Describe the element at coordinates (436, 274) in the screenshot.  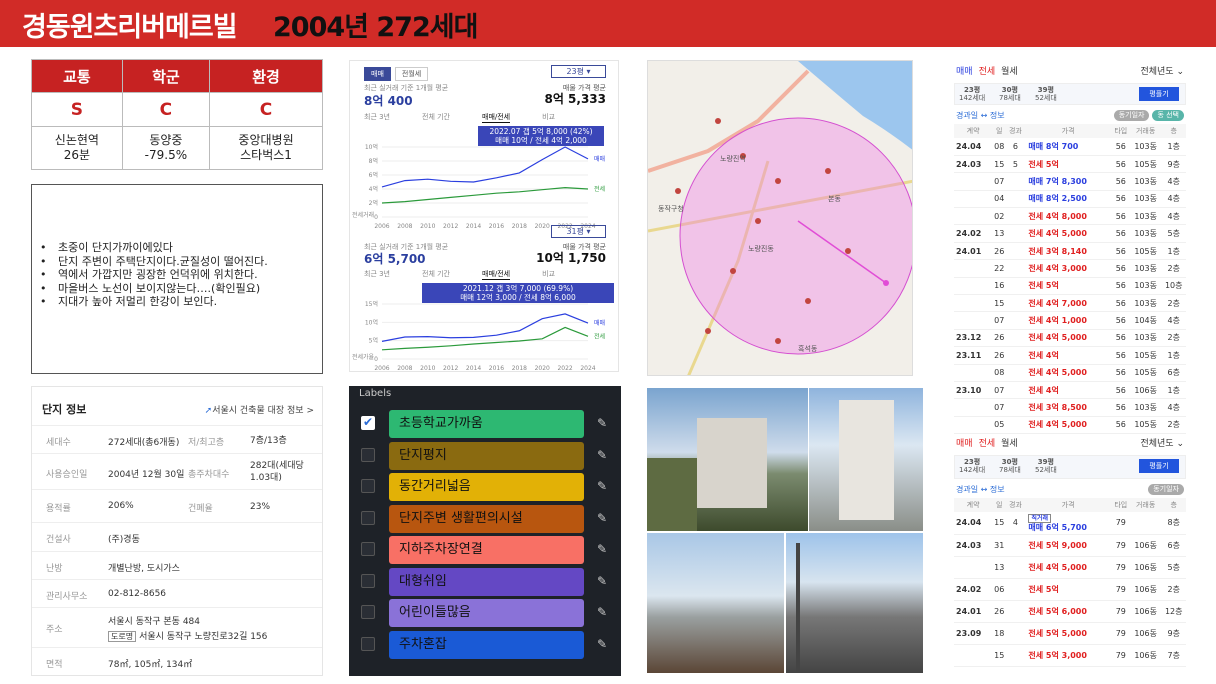
I see `tab-all: 전체 기간` at that location.